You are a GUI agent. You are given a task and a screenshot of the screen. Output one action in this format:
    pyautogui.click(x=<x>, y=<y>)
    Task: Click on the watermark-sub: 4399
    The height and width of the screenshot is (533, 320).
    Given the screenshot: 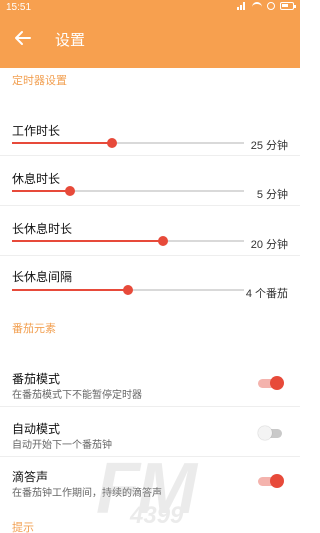 What is the action you would take?
    pyautogui.click(x=157, y=515)
    